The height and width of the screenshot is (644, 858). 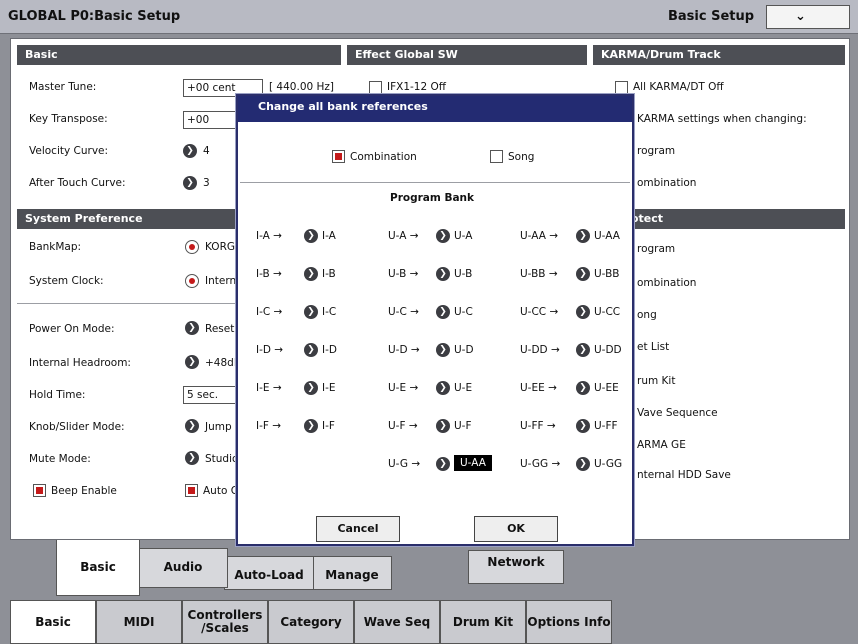 I want to click on bankmap-label: BankMap:, so click(x=55, y=247).